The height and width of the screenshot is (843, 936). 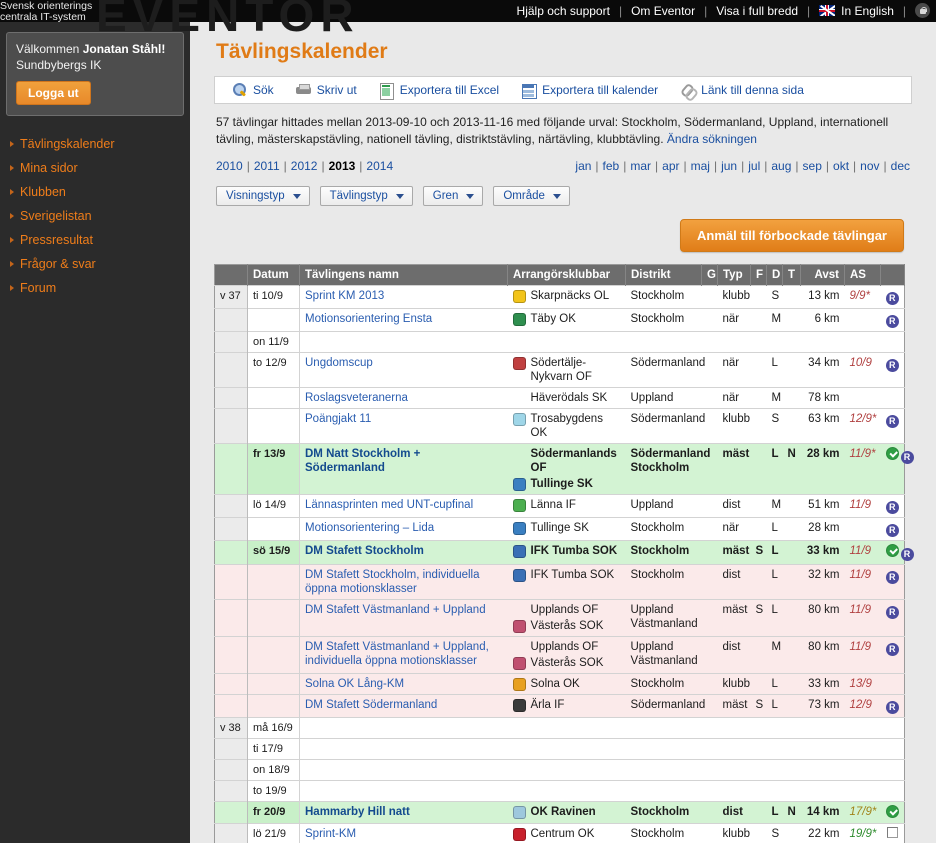 What do you see at coordinates (356, 398) in the screenshot?
I see `event-name-link: Roslagsveteranerna` at bounding box center [356, 398].